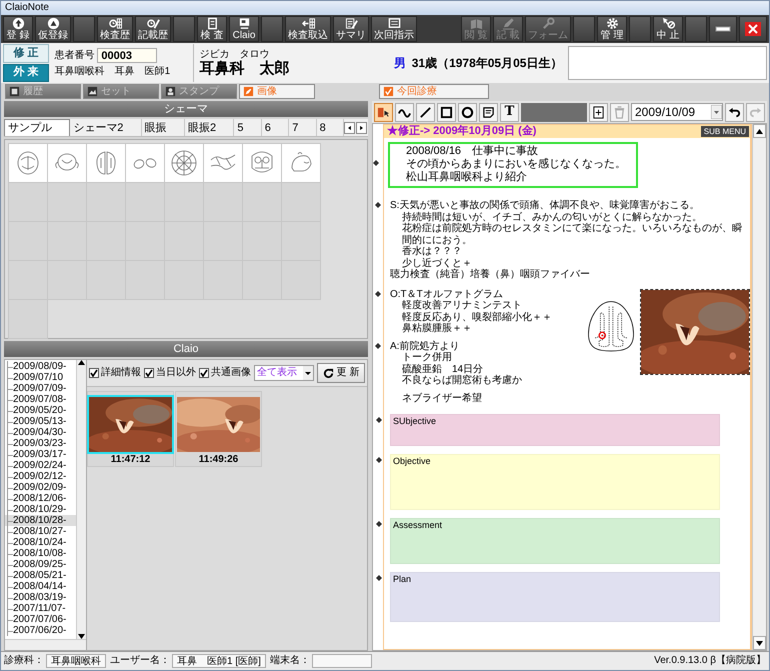 The height and width of the screenshot is (671, 770). I want to click on book-icon, so click(476, 23).